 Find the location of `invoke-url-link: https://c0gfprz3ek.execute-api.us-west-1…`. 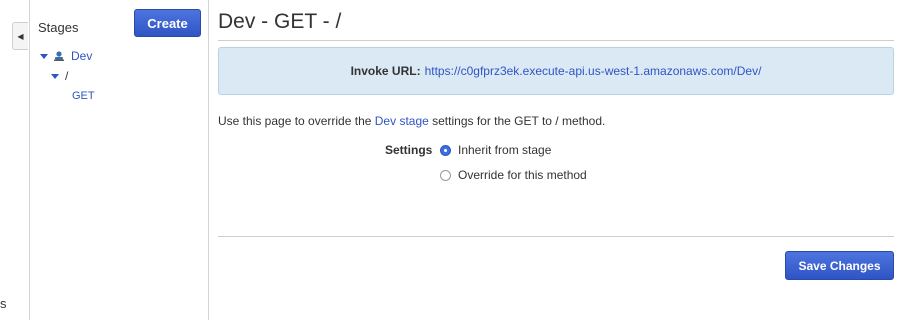

invoke-url-link: https://c0gfprz3ek.execute-api.us-west-1… is located at coordinates (593, 71).